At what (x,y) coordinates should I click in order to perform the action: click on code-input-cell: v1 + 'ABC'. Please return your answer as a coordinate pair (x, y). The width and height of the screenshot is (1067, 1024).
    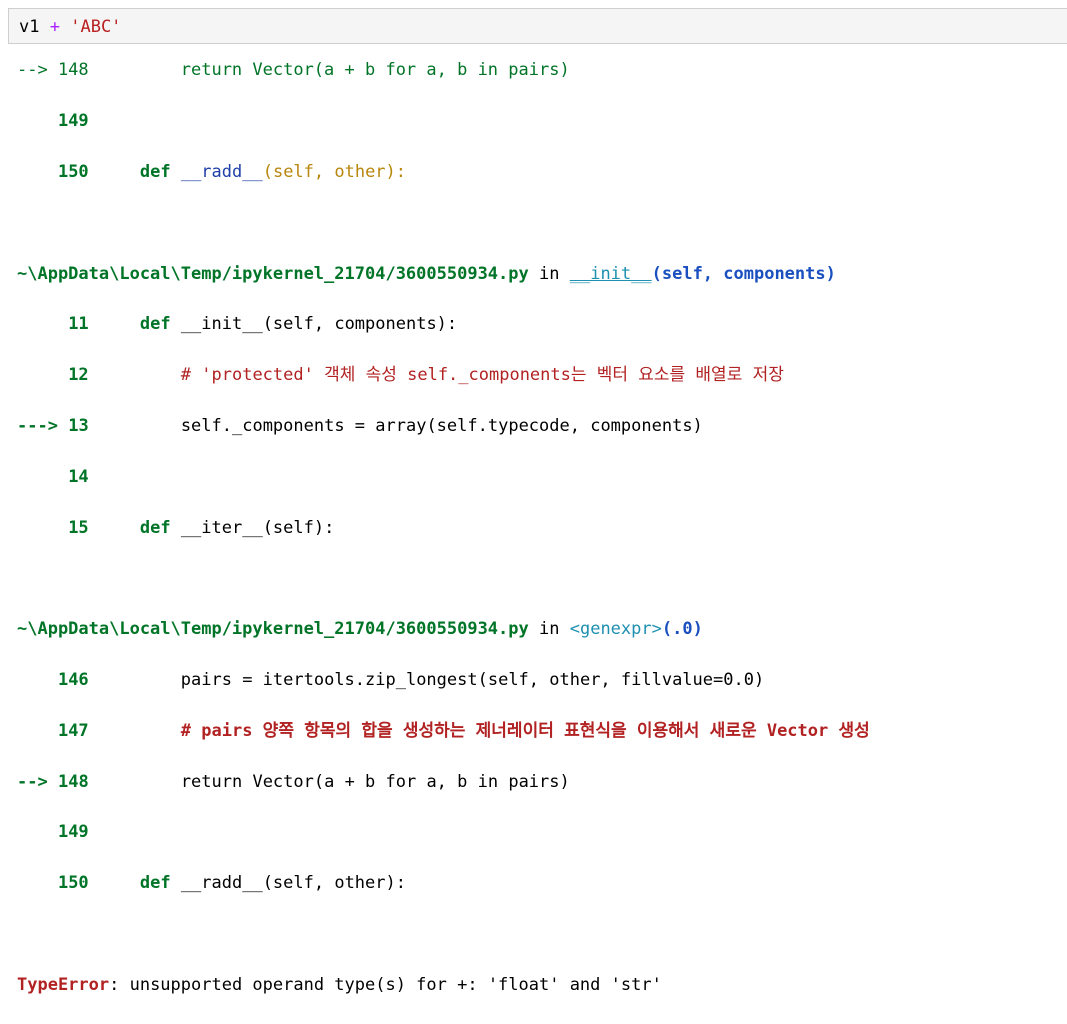
    Looking at the image, I should click on (537, 26).